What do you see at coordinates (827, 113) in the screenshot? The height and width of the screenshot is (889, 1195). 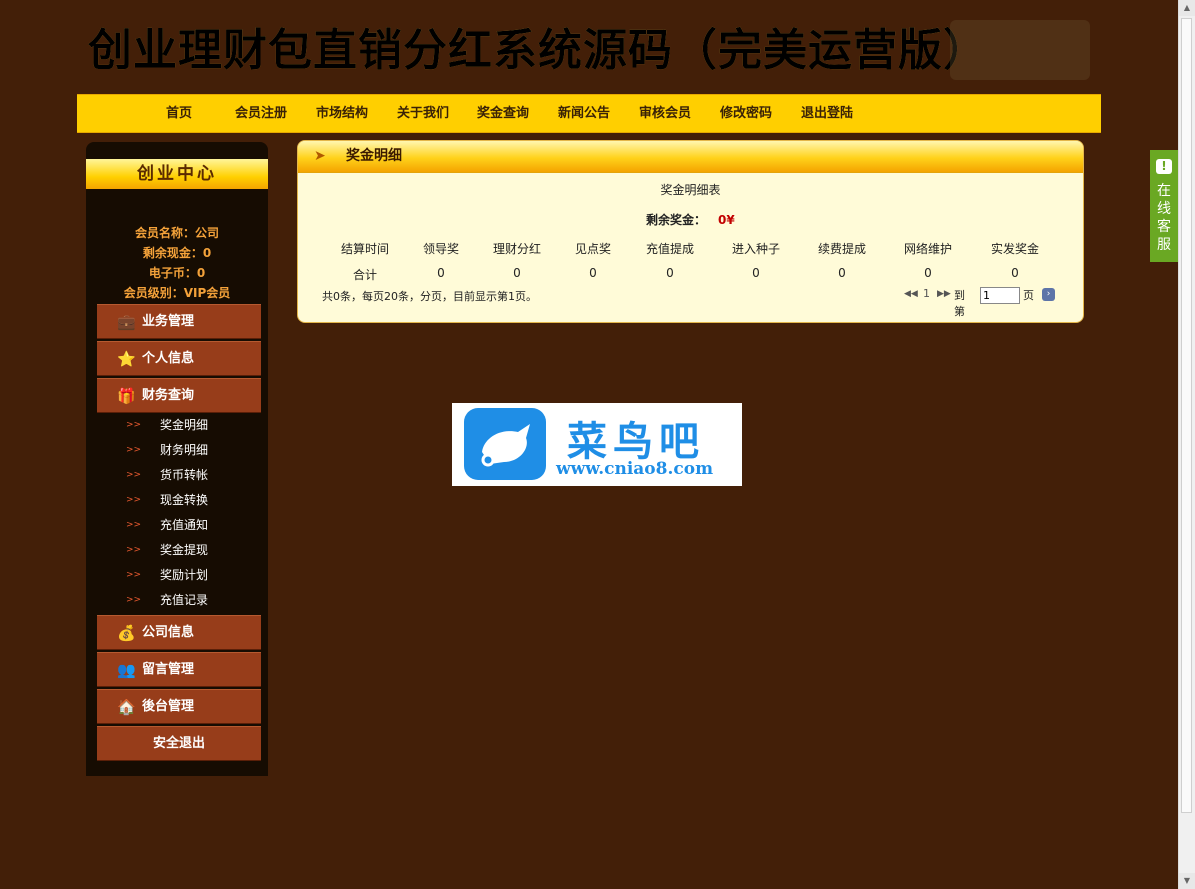 I see `nav-logout: 退出登陆` at bounding box center [827, 113].